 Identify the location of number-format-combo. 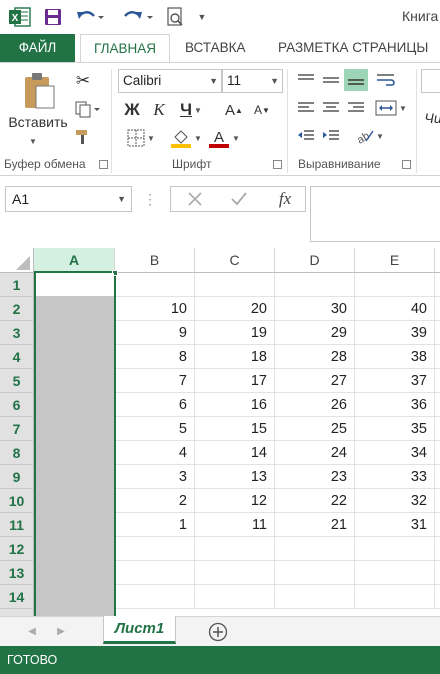
(430, 81).